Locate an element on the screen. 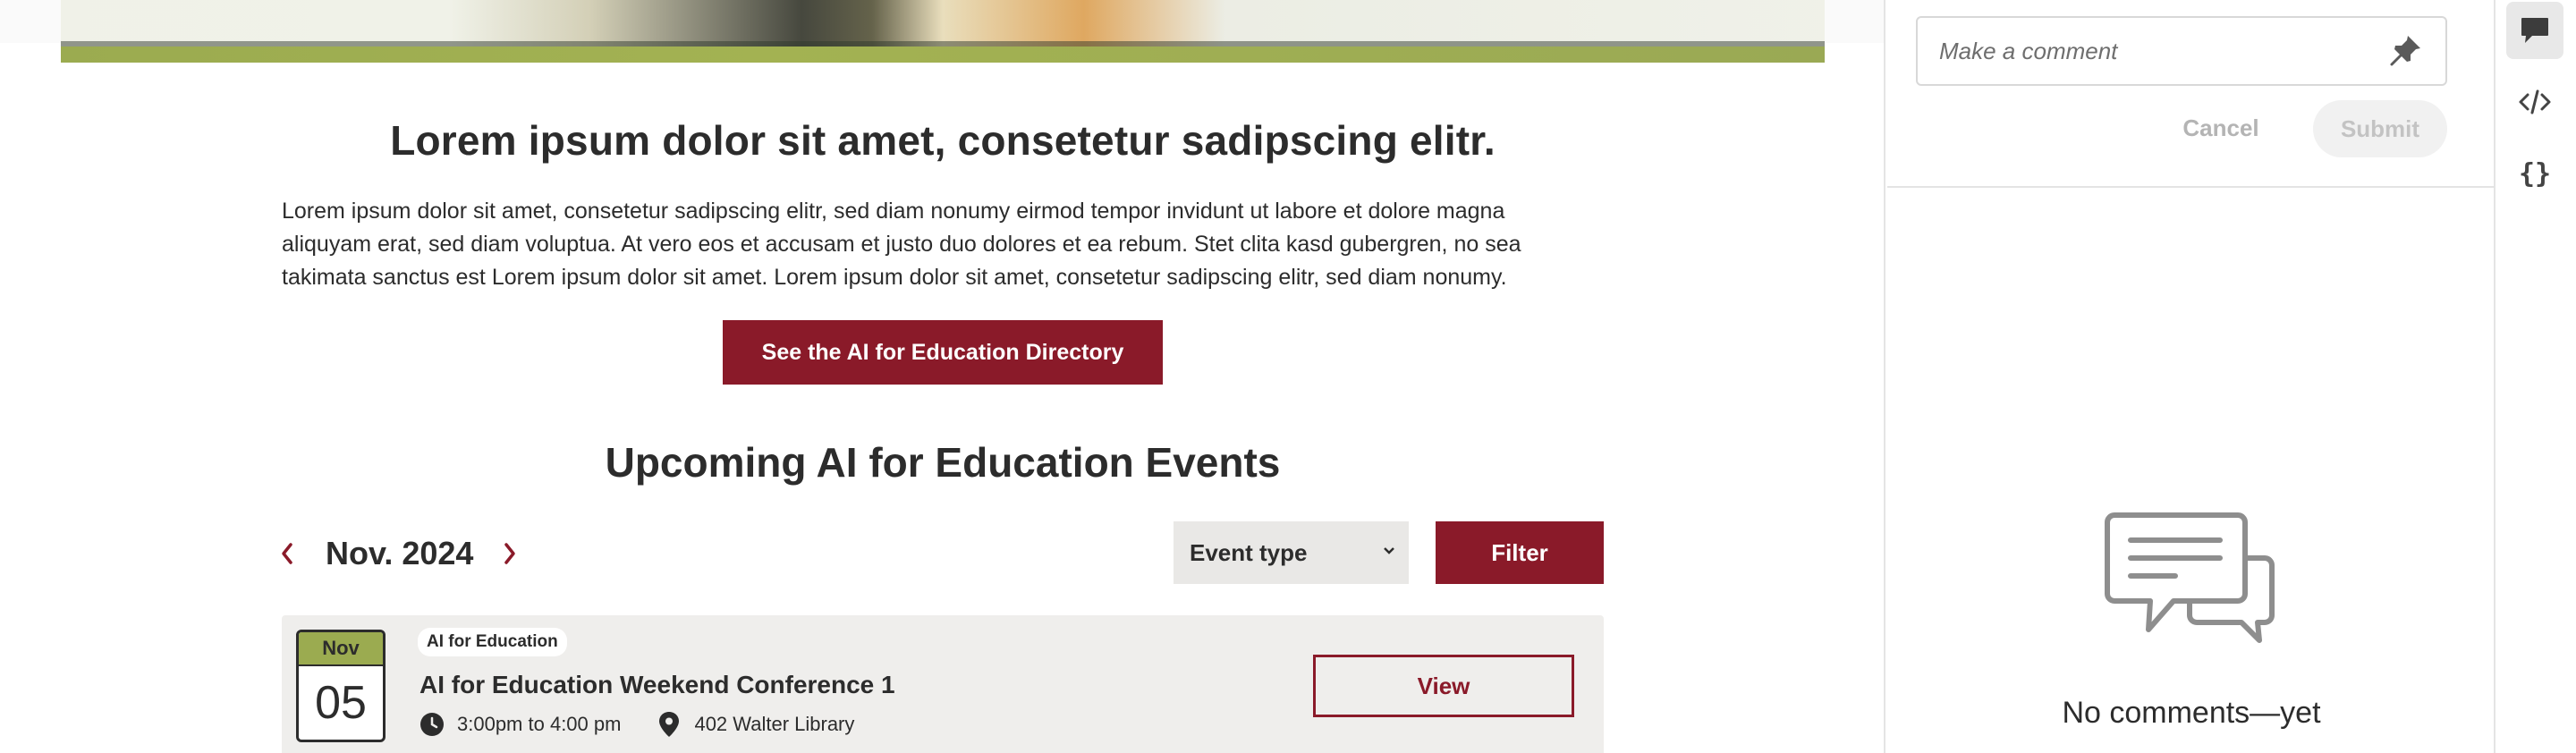 The image size is (2576, 753). chevron-right-icon is located at coordinates (510, 553).